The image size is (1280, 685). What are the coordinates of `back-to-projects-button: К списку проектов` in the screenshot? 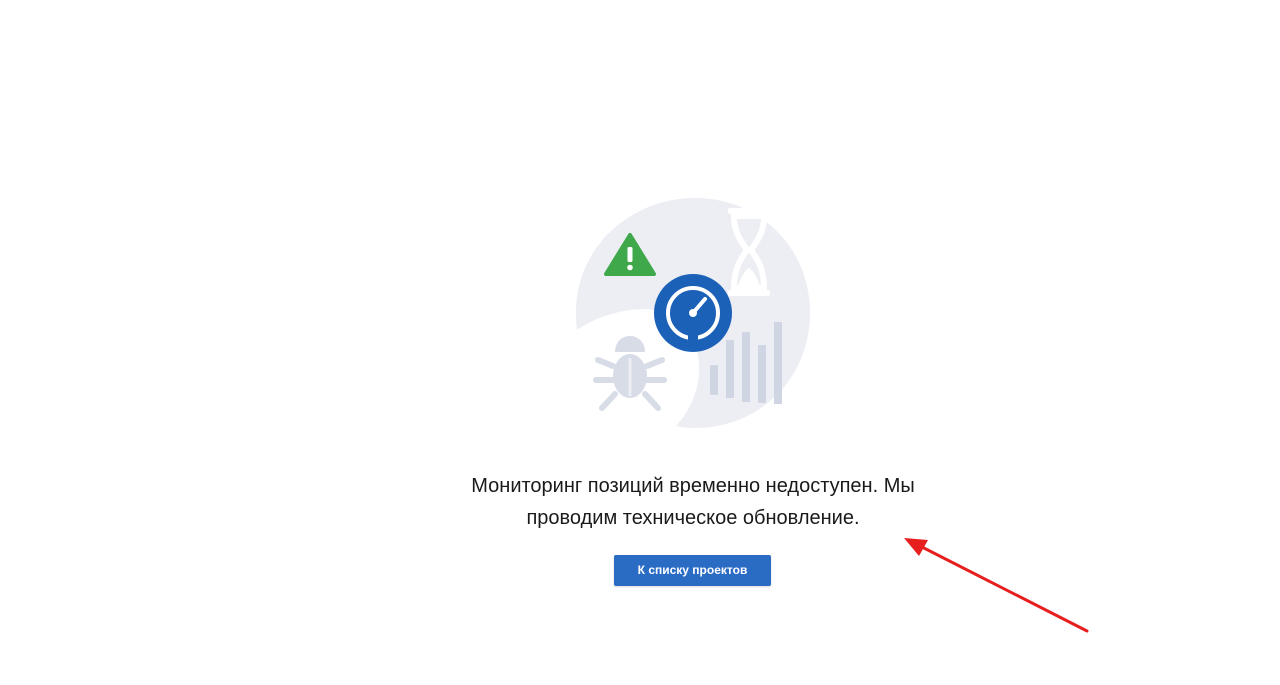 It's located at (692, 570).